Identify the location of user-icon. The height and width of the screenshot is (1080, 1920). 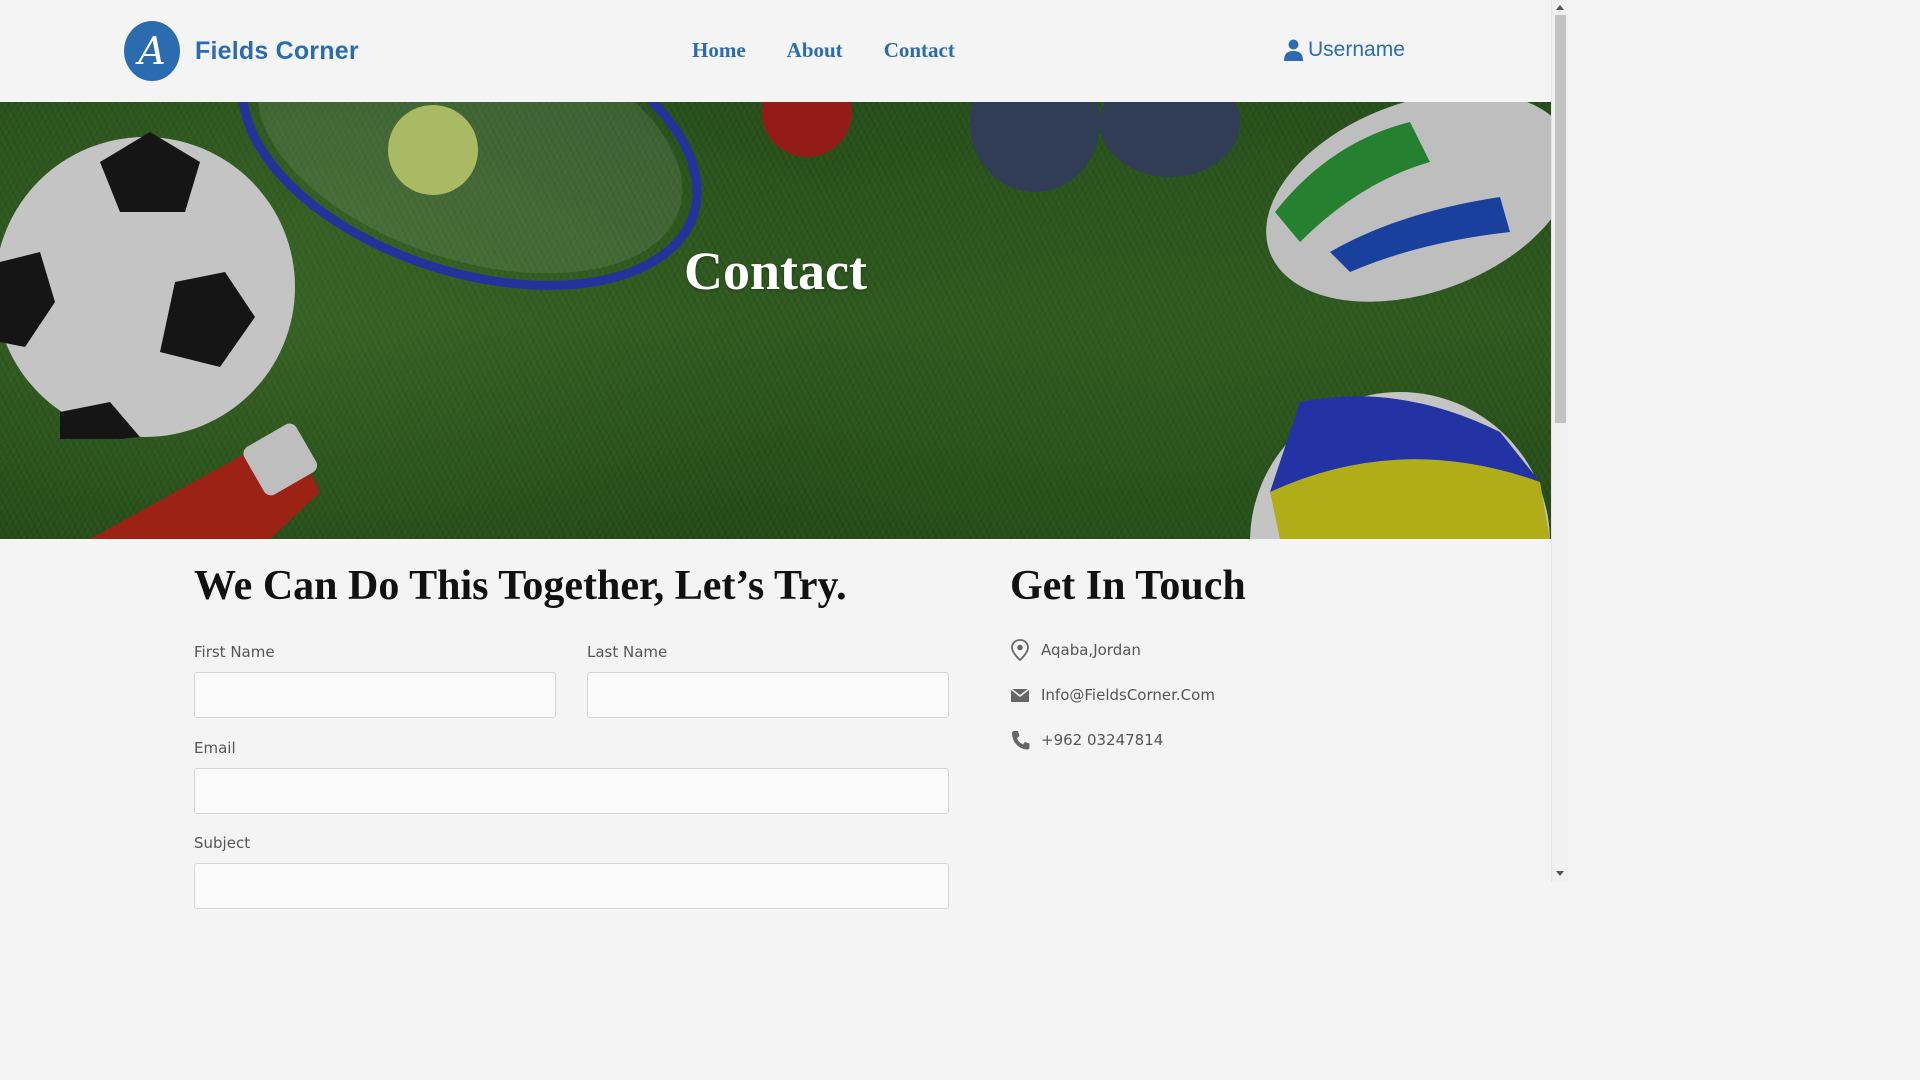
(1293, 50).